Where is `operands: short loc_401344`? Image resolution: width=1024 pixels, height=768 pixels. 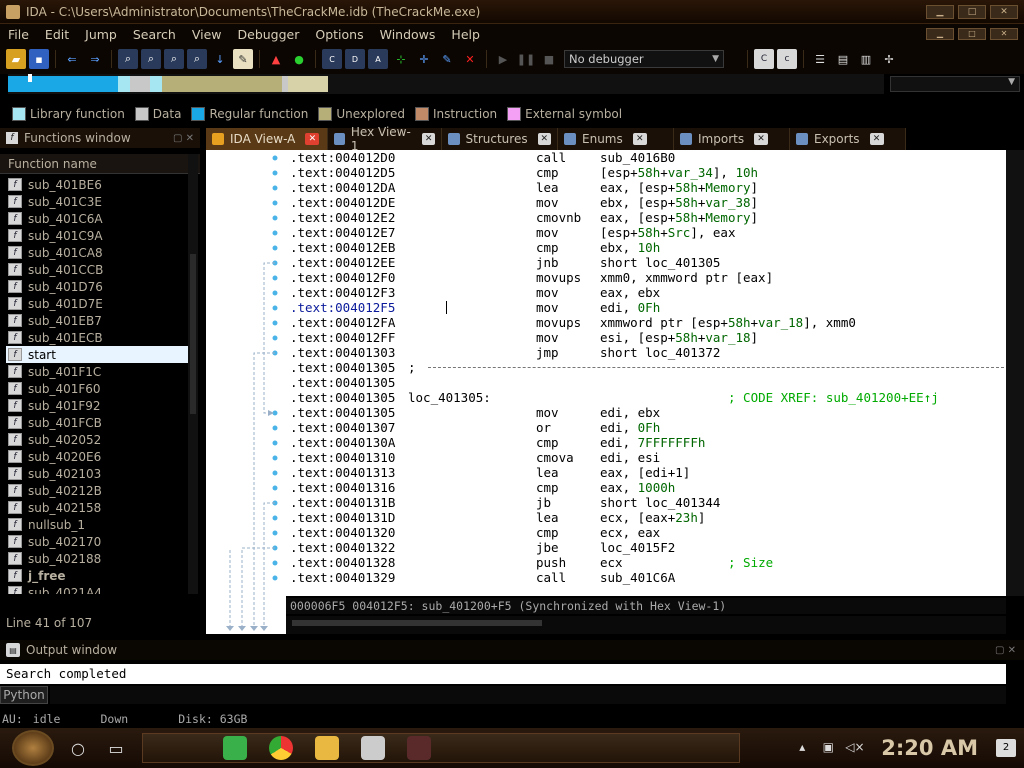
operands: short loc_401344 is located at coordinates (660, 502).